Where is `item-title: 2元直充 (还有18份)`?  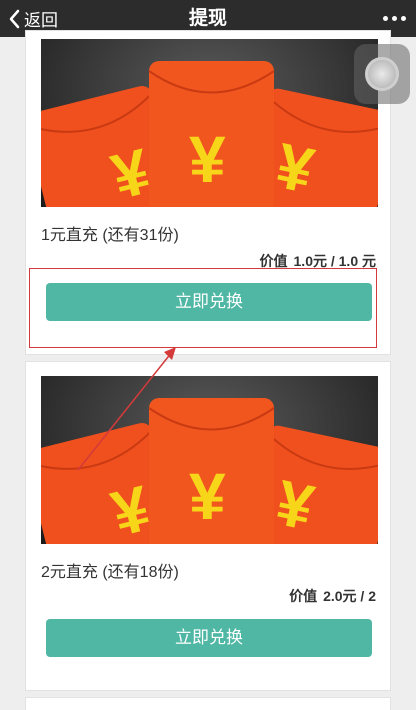
item-title: 2元直充 (还有18份) is located at coordinates (110, 572).